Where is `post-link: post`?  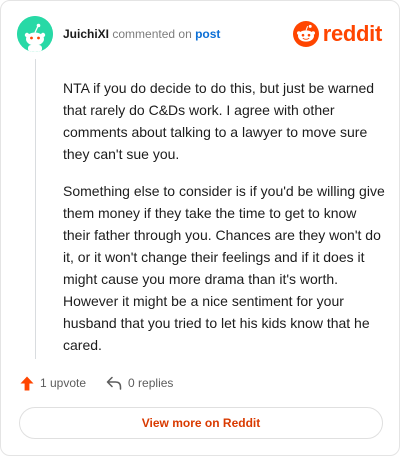
post-link: post is located at coordinates (207, 34).